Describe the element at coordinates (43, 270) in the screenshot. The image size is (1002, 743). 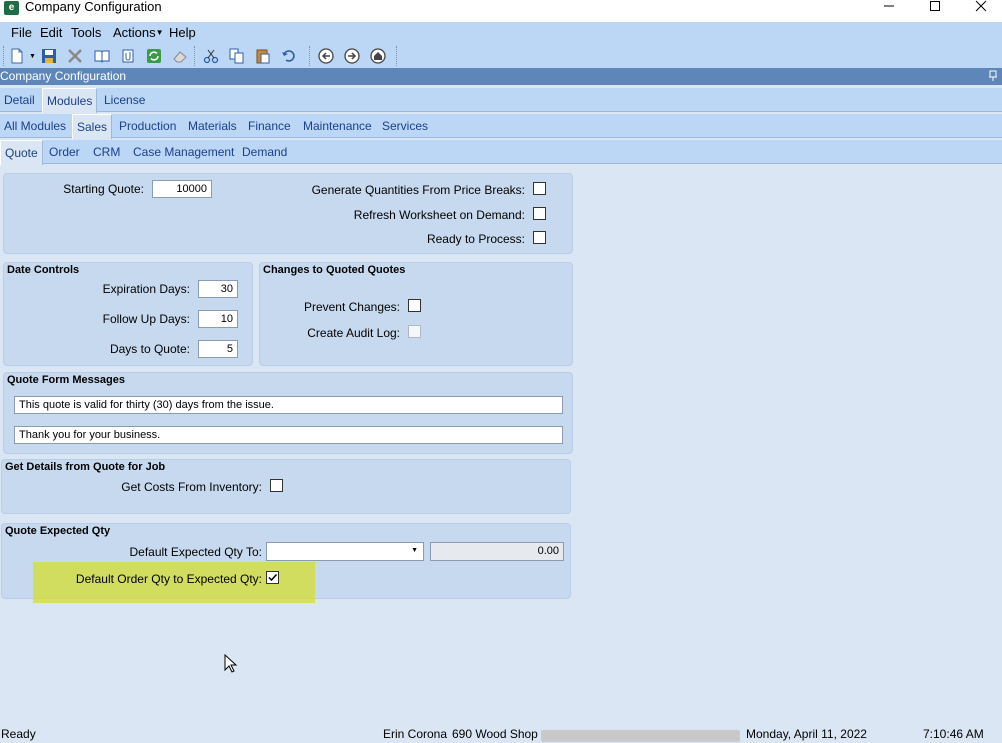
I see `date-controls-title: Date Controls` at that location.